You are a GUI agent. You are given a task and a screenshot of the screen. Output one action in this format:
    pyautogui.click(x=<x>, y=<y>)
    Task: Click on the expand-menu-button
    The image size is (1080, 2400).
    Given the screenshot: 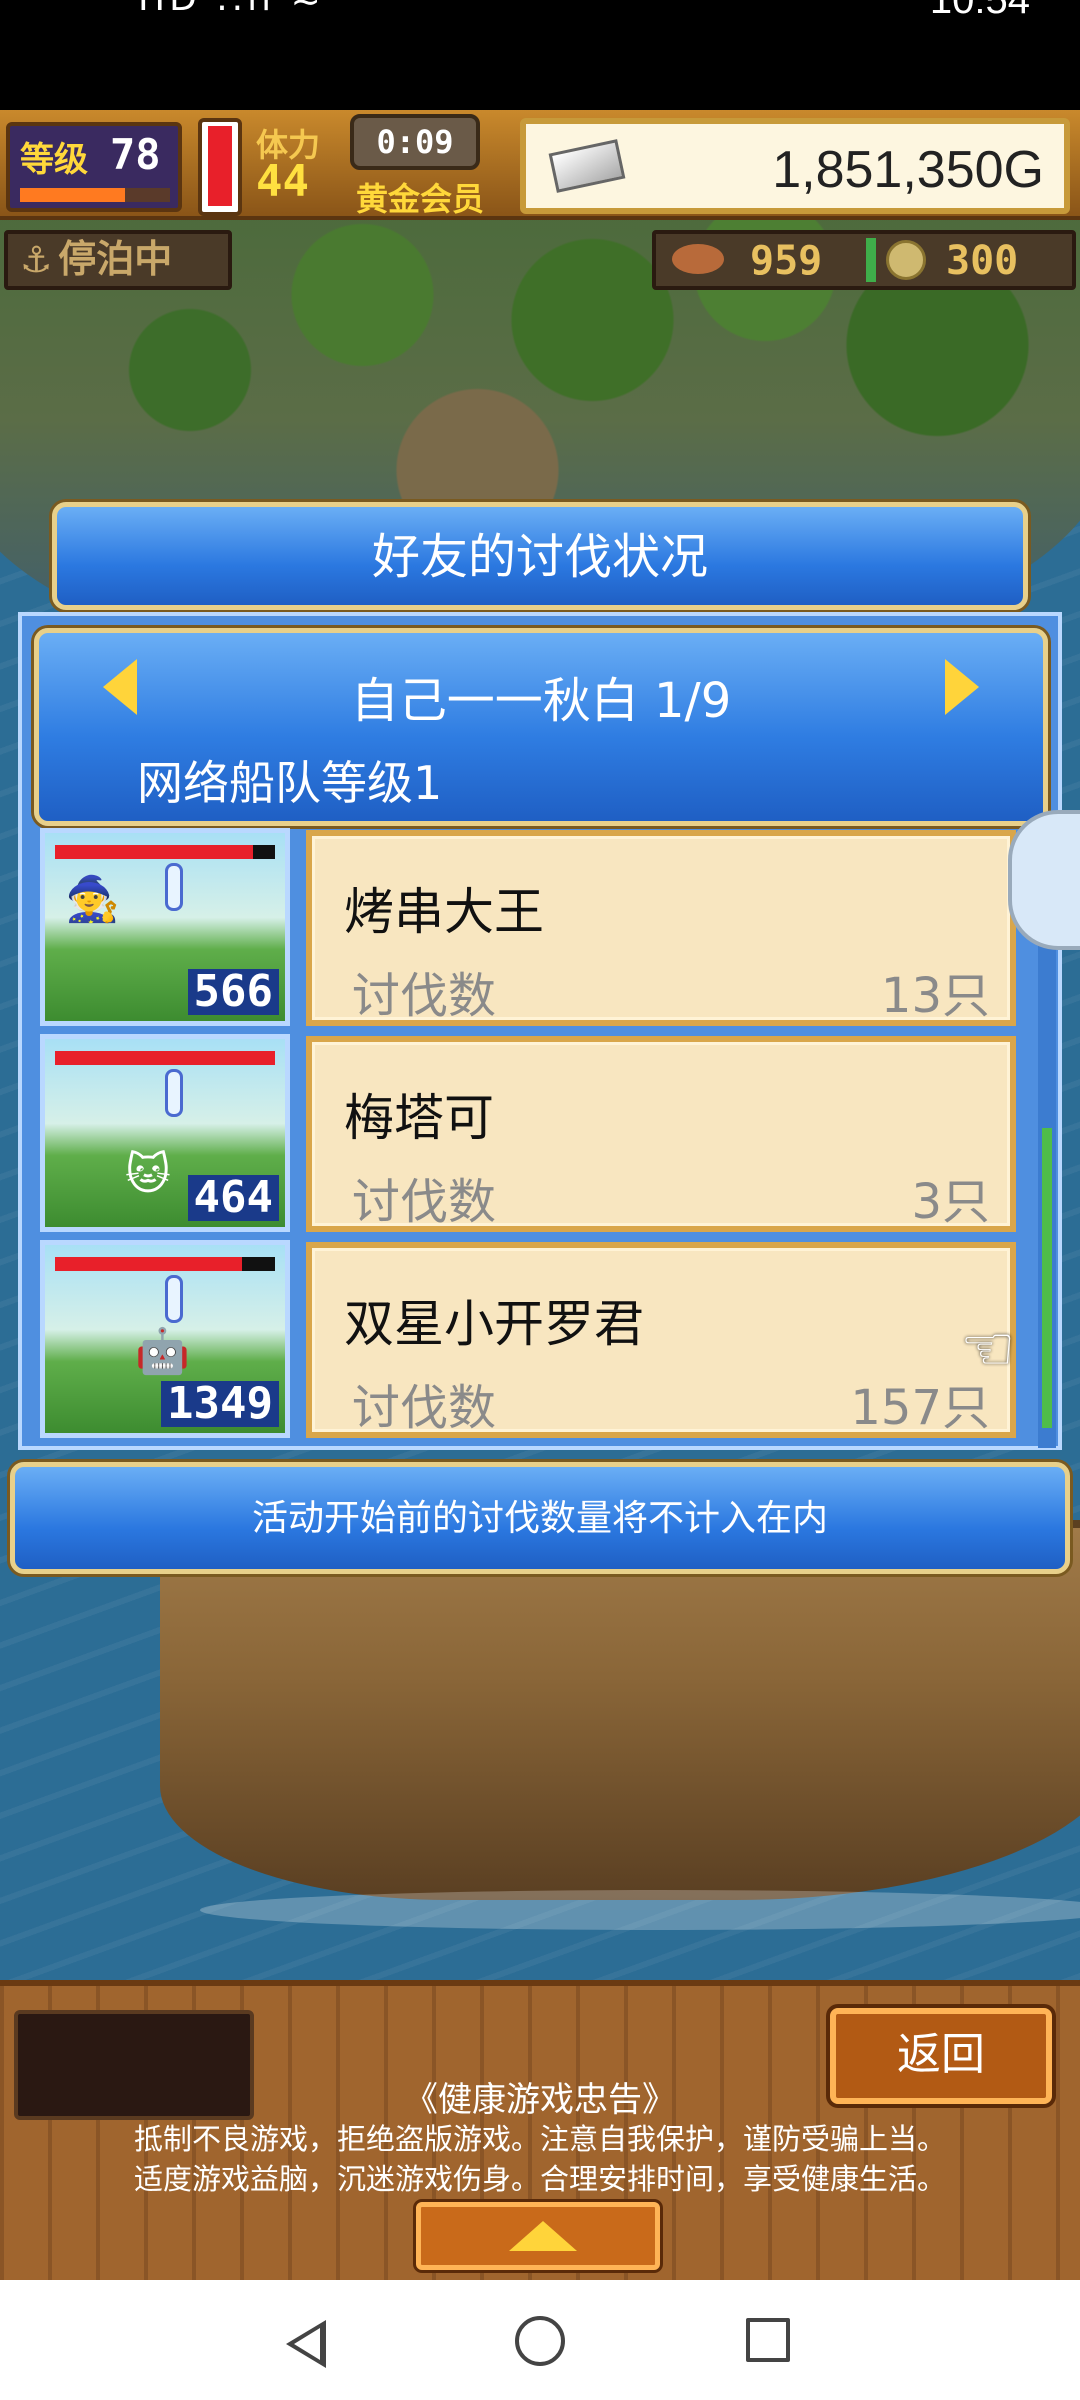 What is the action you would take?
    pyautogui.click(x=538, y=2236)
    